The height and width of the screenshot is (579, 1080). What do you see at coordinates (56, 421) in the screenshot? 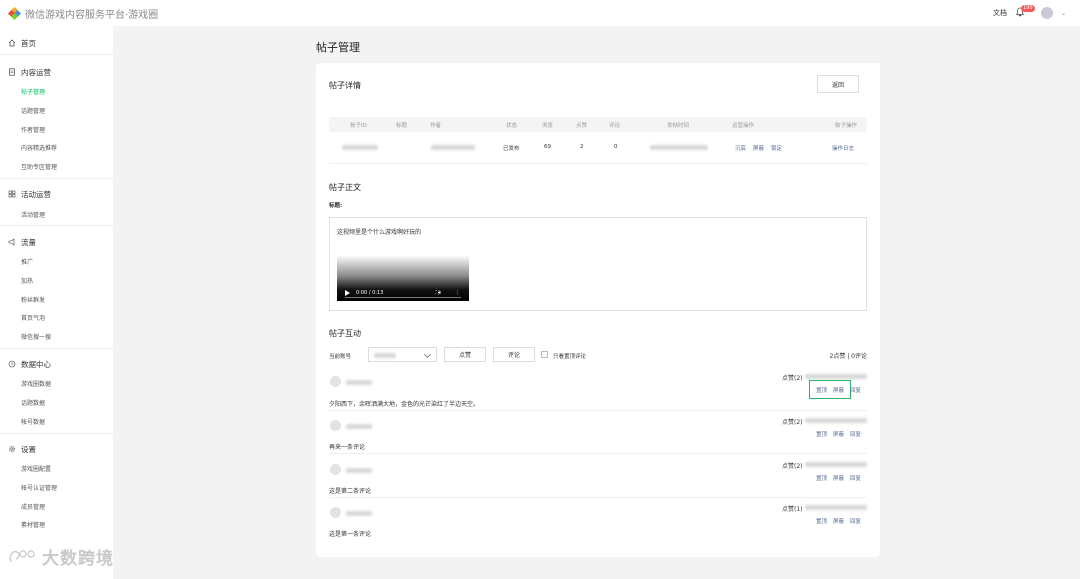
I see `sidebar-item-account-data: 帐号数据` at bounding box center [56, 421].